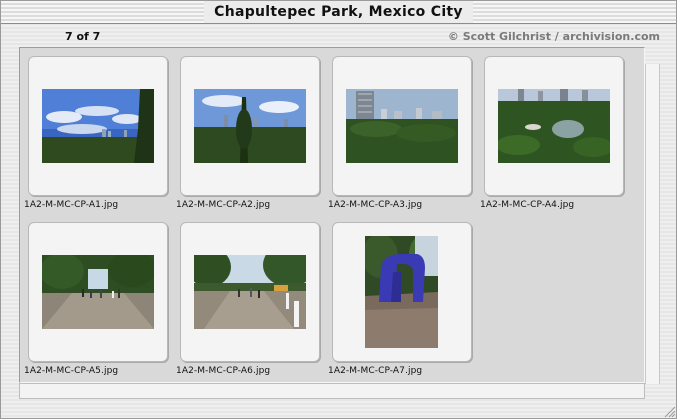 The height and width of the screenshot is (419, 677). What do you see at coordinates (223, 371) in the screenshot?
I see `thumbnail-filename: 1A2-M-MC-CP-A6.jpg` at bounding box center [223, 371].